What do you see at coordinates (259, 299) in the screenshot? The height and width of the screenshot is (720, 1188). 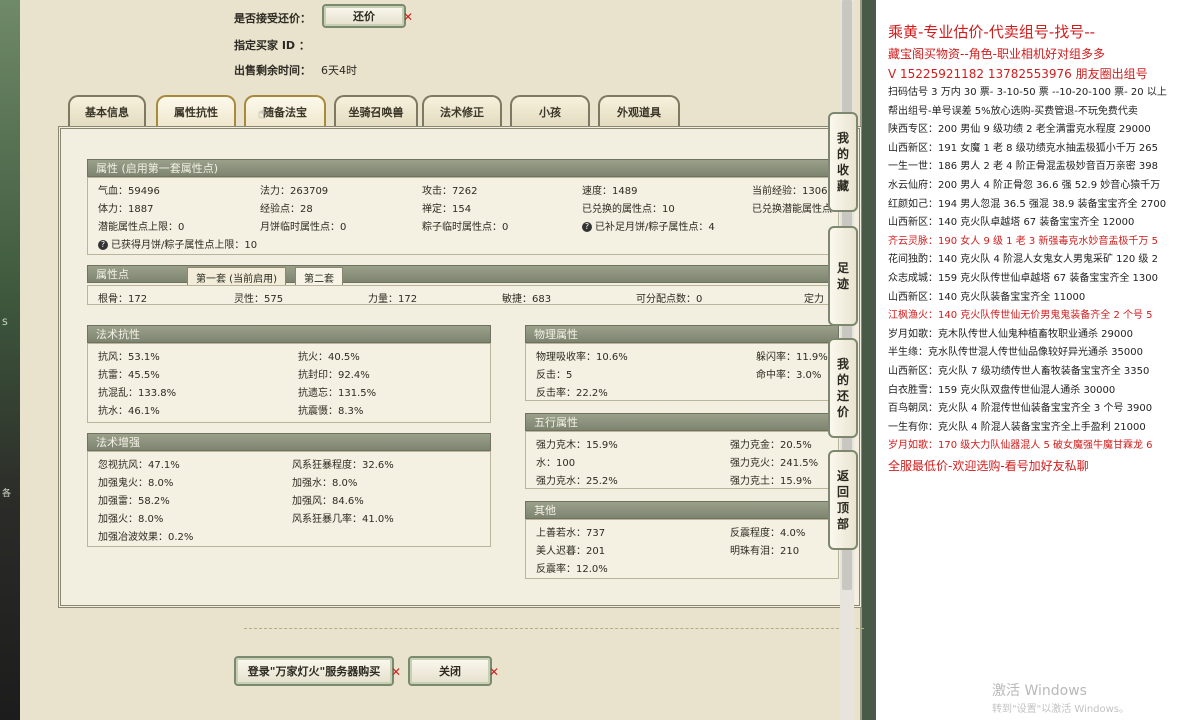 I see `point-cell: 灵性：575` at bounding box center [259, 299].